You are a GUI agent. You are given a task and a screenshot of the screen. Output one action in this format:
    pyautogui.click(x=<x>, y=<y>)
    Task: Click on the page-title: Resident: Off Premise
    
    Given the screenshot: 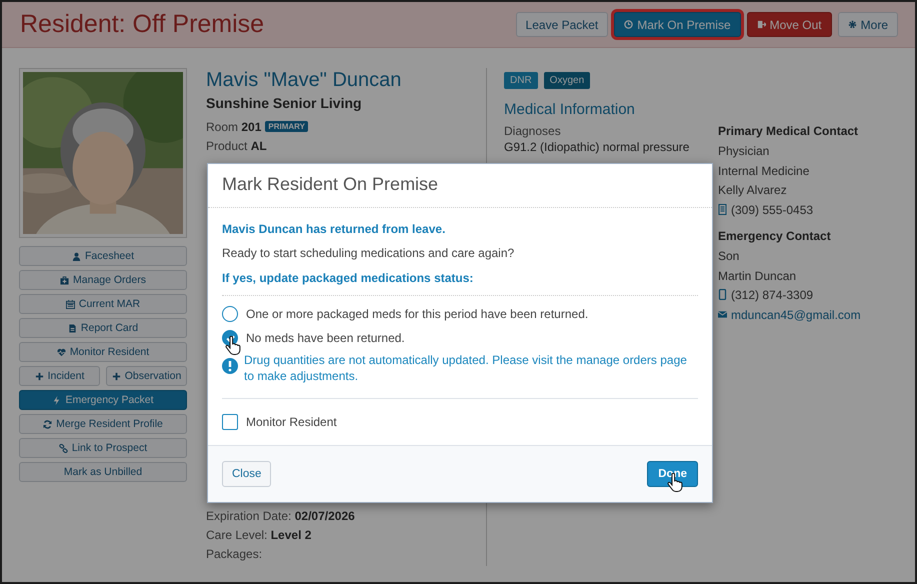 What is the action you would take?
    pyautogui.click(x=142, y=24)
    